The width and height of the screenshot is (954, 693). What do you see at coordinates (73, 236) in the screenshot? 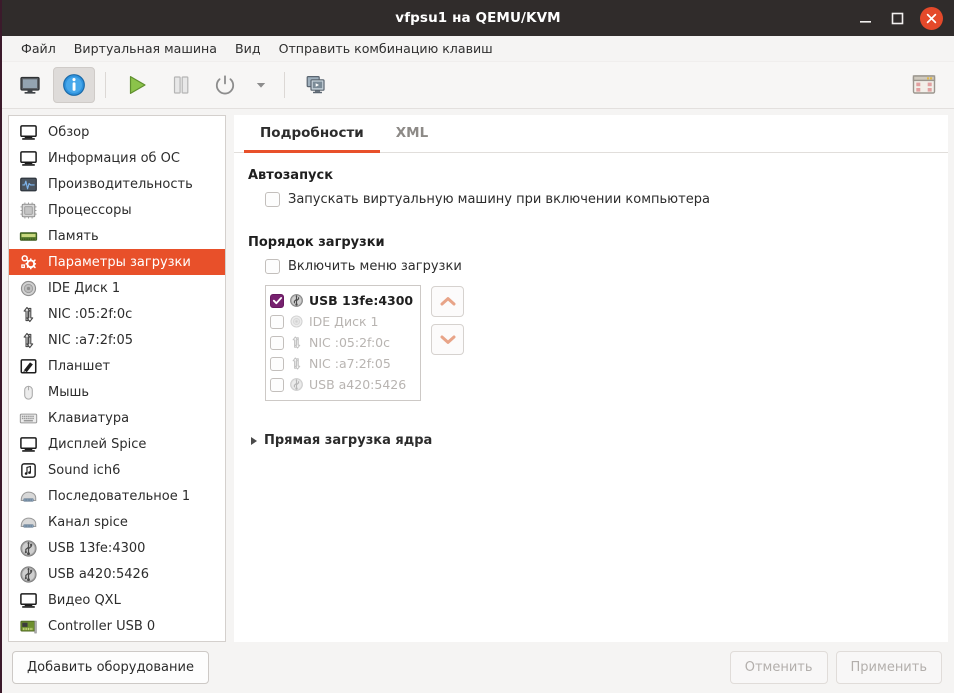
I see `sidebar-item-label: Память` at bounding box center [73, 236].